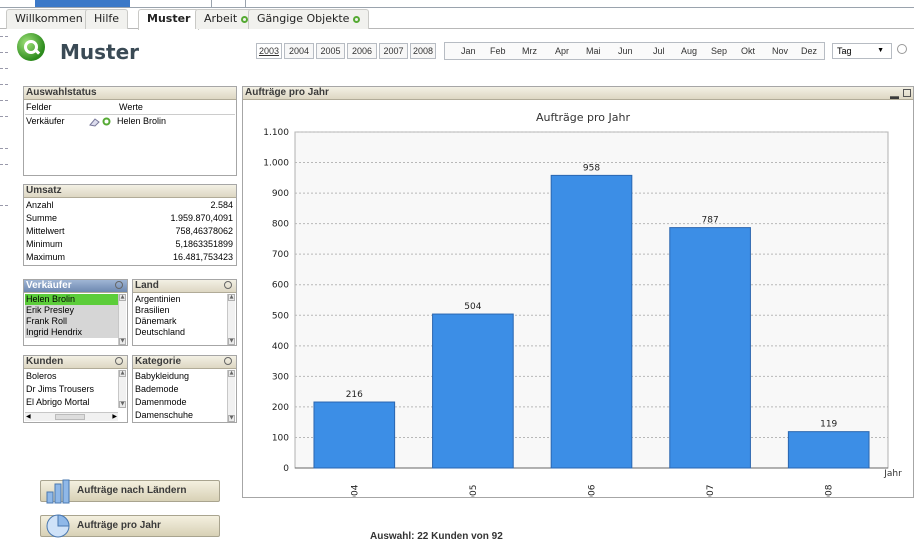  I want to click on tab-hilfe: Hilfe, so click(107, 19).